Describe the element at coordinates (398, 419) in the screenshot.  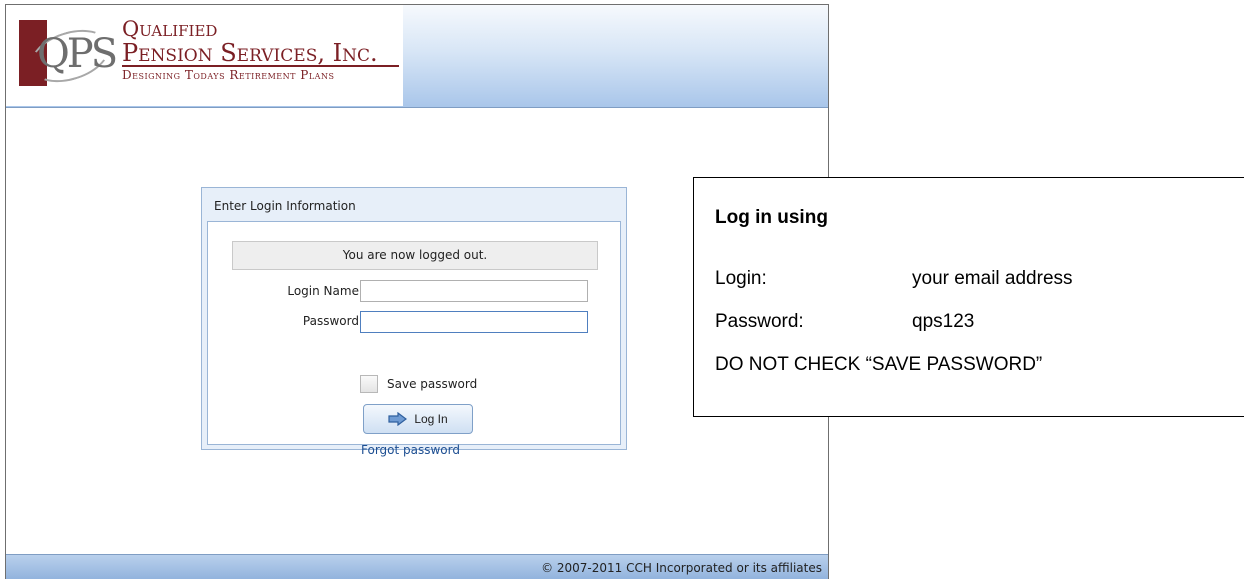
I see `arrow-right-icon` at that location.